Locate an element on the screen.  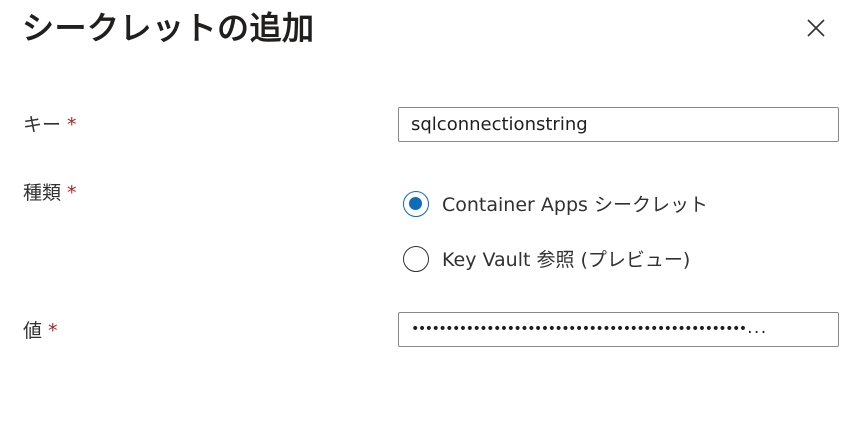
radio-button-unchecked is located at coordinates (416, 258).